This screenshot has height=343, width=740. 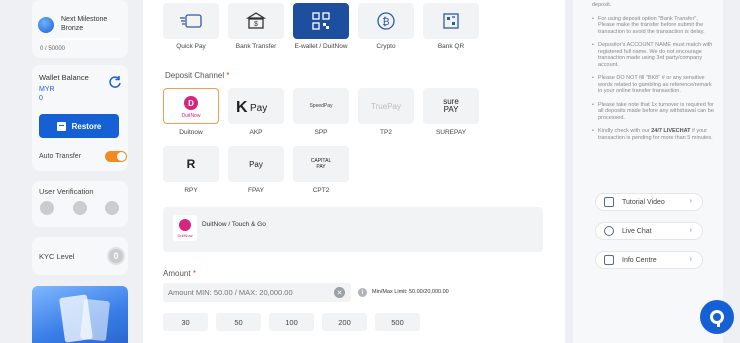 What do you see at coordinates (185, 224) in the screenshot?
I see `duitnow-dot` at bounding box center [185, 224].